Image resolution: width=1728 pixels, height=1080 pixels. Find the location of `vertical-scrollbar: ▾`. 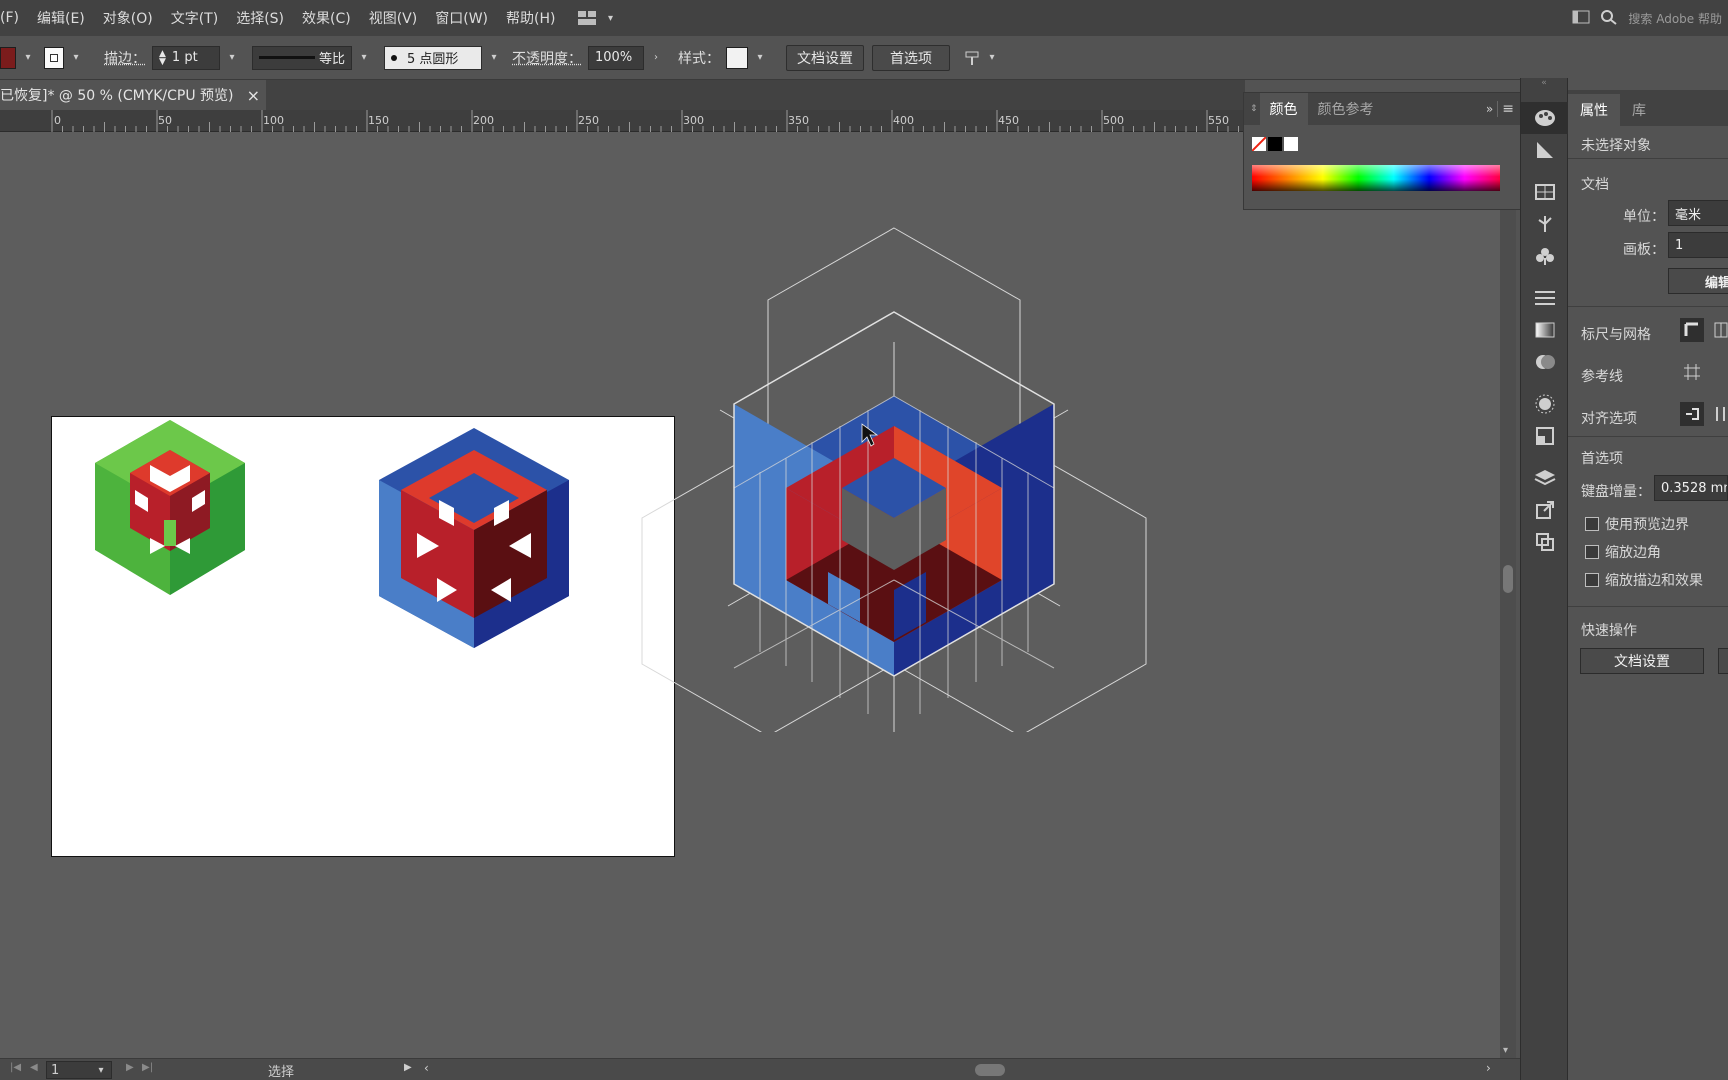

vertical-scrollbar: ▾ is located at coordinates (1508, 632).